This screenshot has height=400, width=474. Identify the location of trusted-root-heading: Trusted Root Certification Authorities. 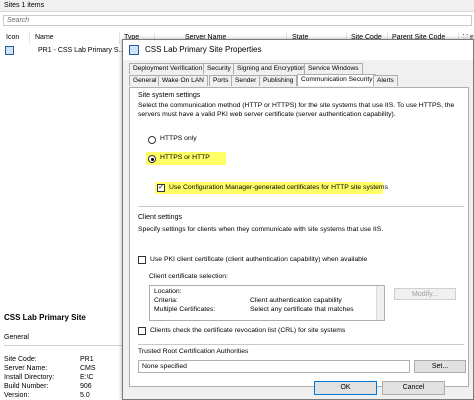
(193, 351).